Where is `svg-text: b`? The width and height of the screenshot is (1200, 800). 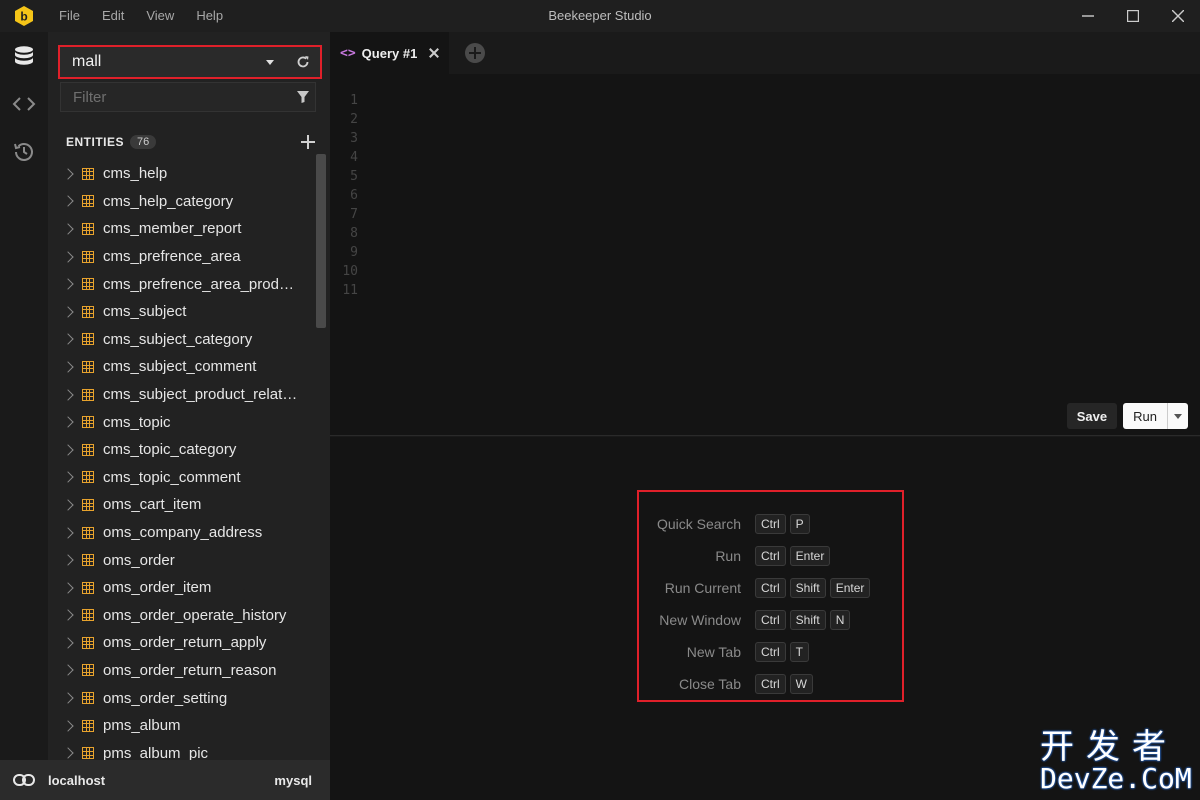
svg-text: b is located at coordinates (23, 17).